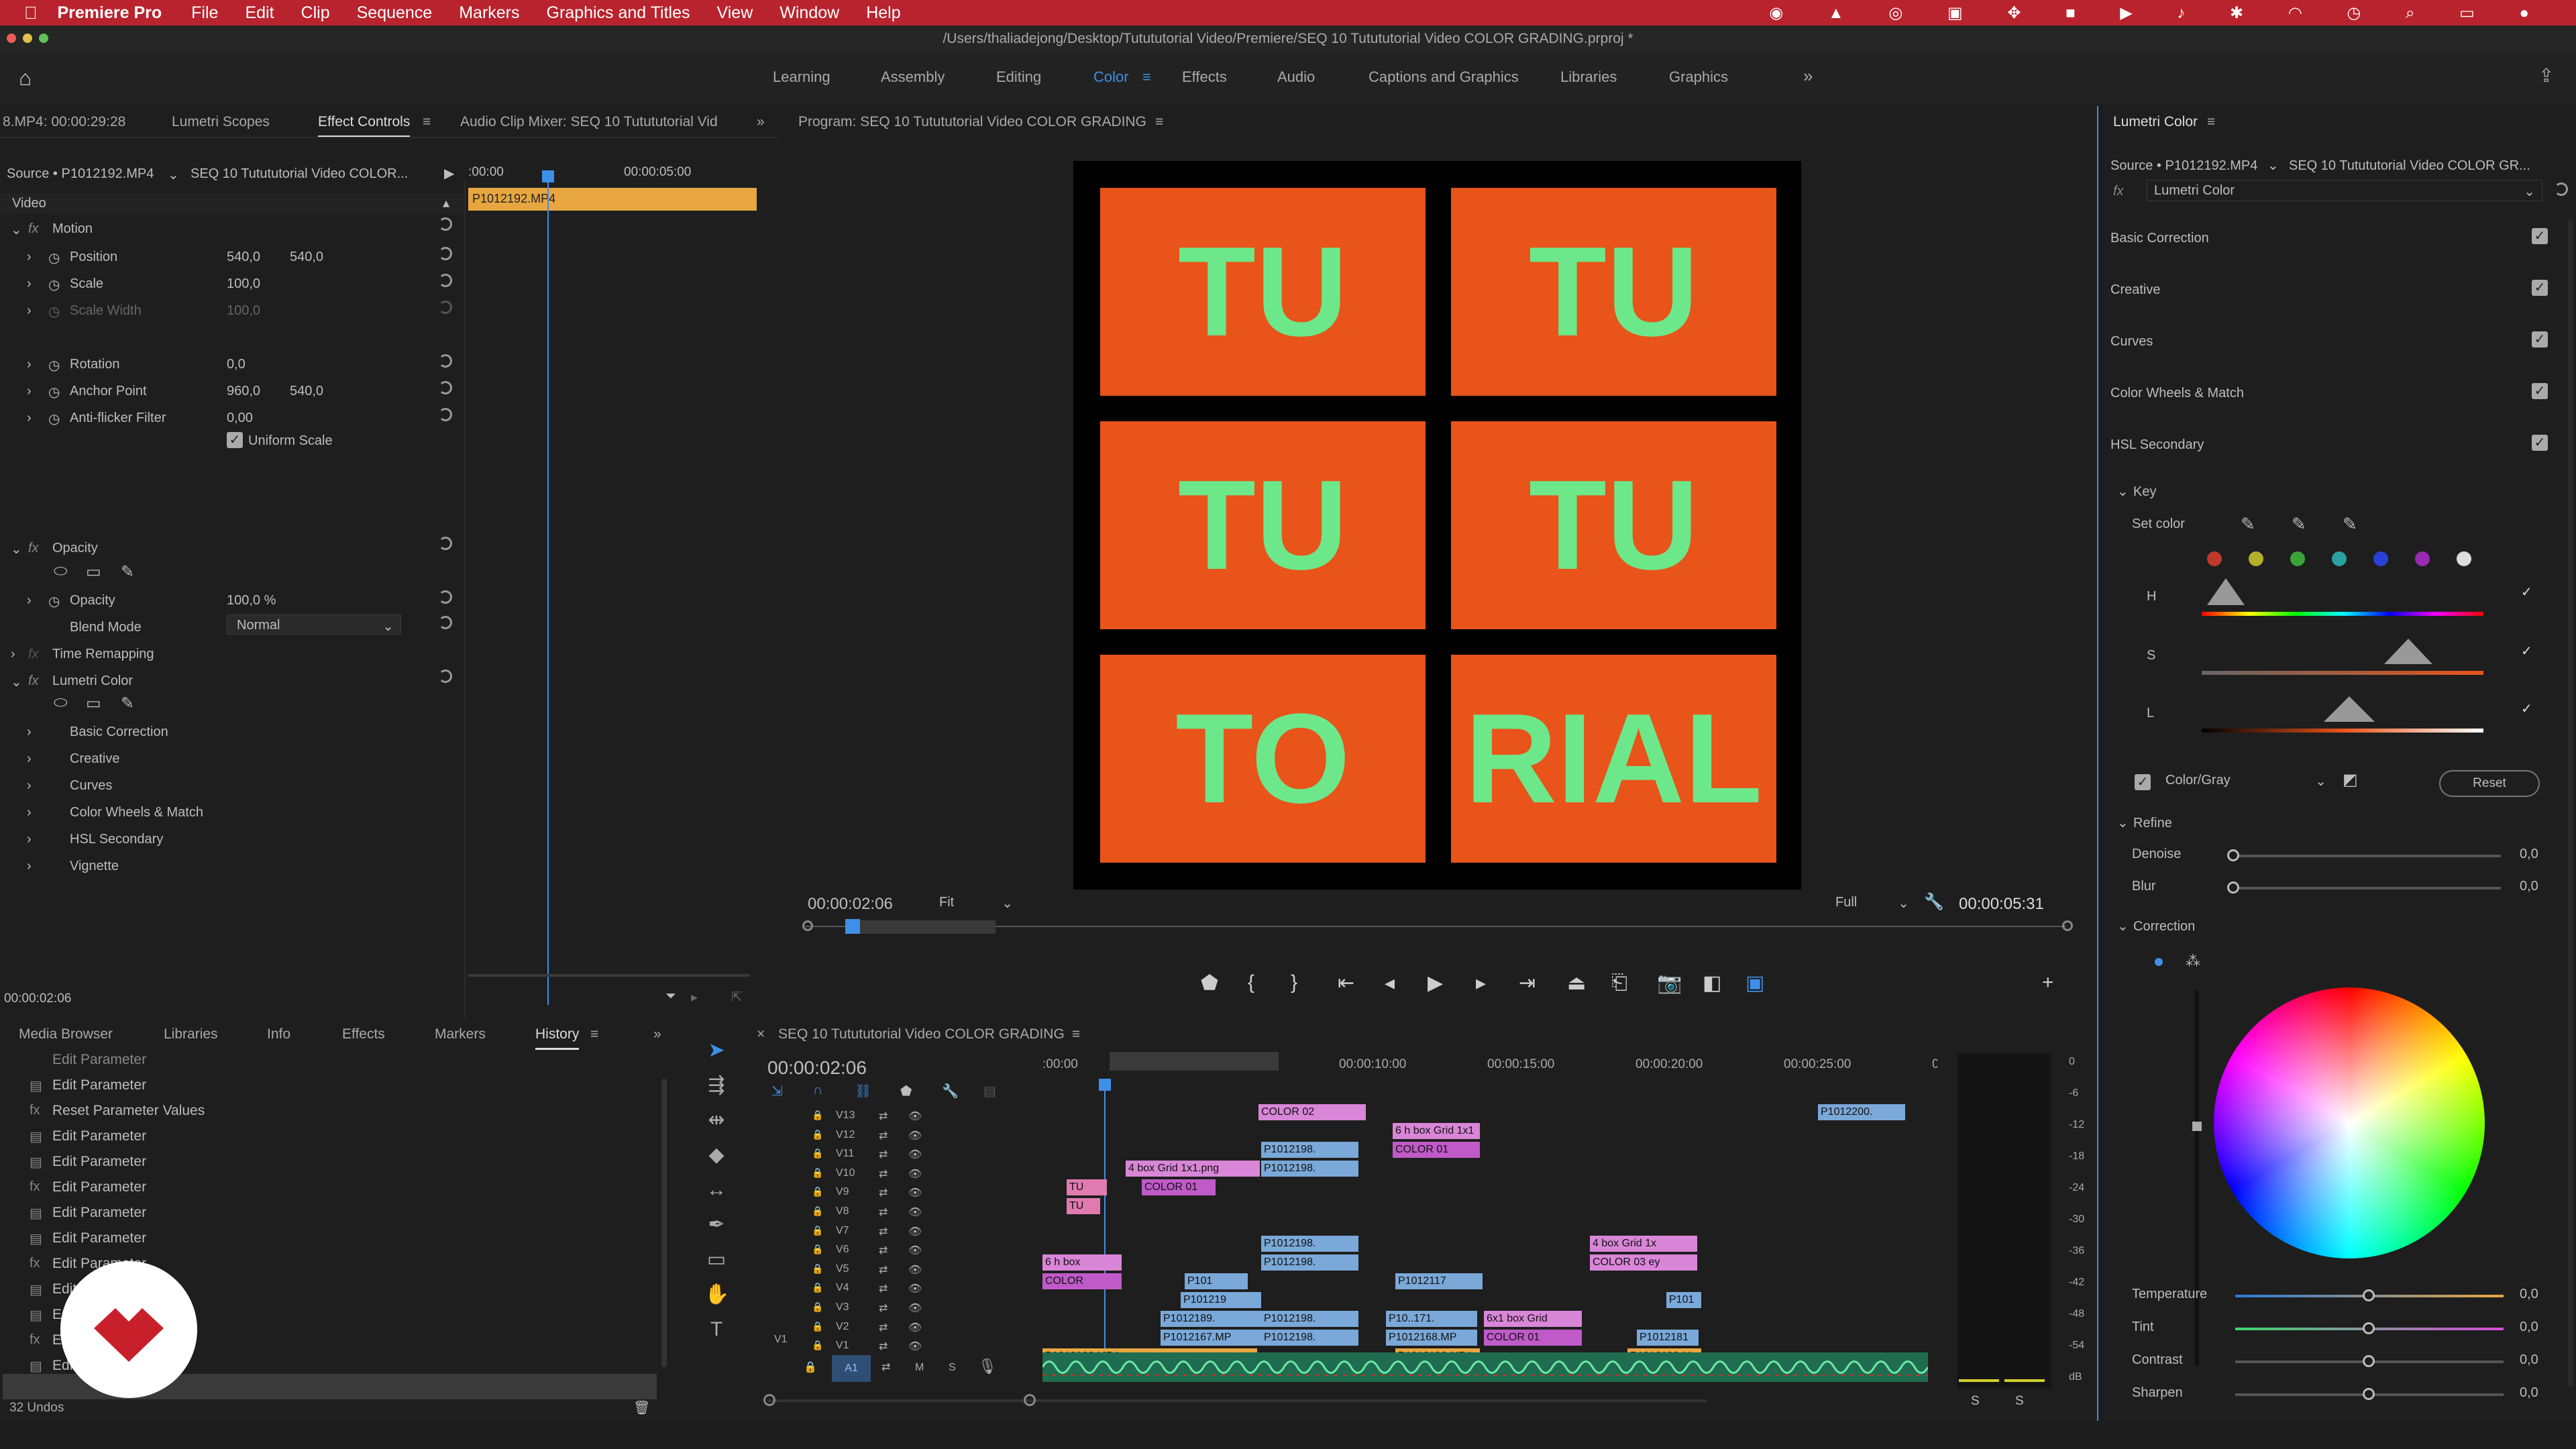 This screenshot has width=2576, height=1449. Describe the element at coordinates (612, 199) in the screenshot. I see `mini-clip: P1012192.MP4` at that location.